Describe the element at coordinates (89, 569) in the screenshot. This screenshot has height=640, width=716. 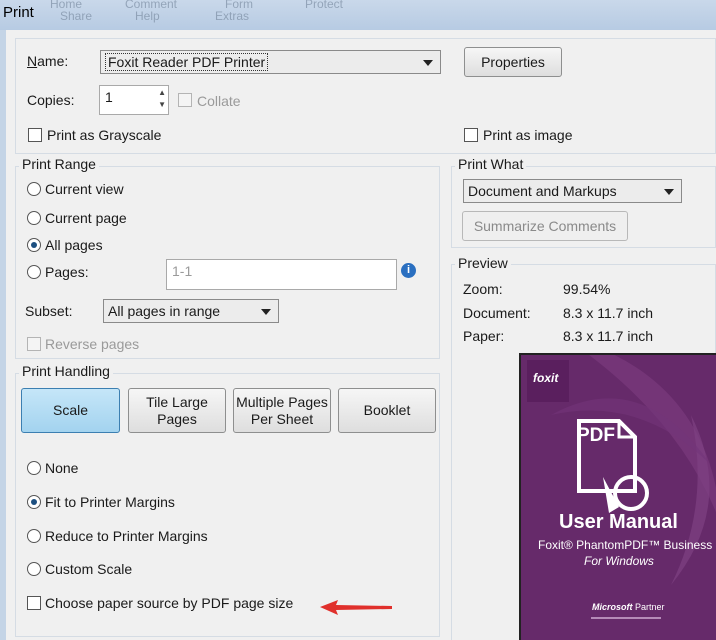
I see `custom-scale-label: Custom Scale` at that location.